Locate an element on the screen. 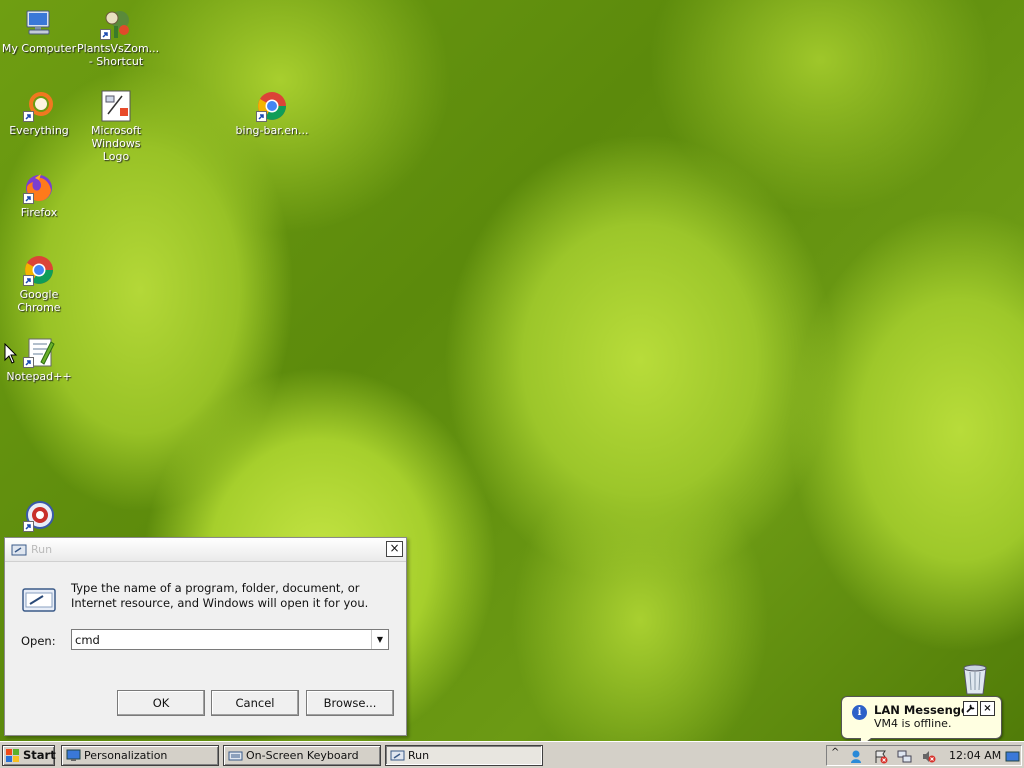  keyboard-icon is located at coordinates (235, 755).